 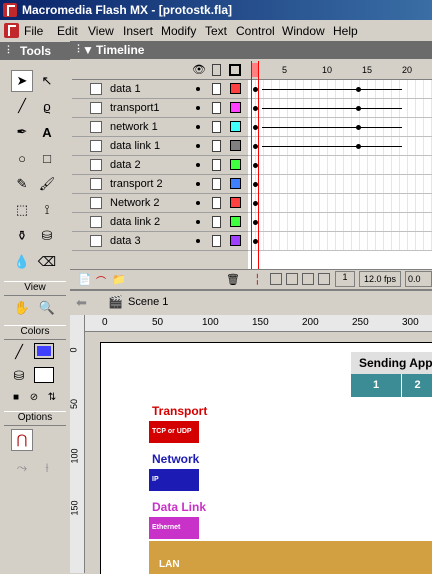 I want to click on menu-control: Control, so click(x=255, y=31).